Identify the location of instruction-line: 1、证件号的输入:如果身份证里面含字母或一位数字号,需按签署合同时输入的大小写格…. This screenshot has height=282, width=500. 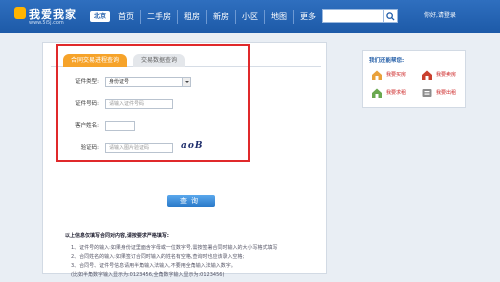
(174, 248).